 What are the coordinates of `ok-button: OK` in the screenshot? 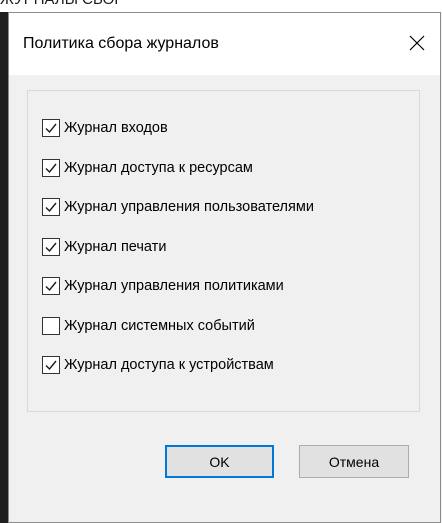 It's located at (219, 461).